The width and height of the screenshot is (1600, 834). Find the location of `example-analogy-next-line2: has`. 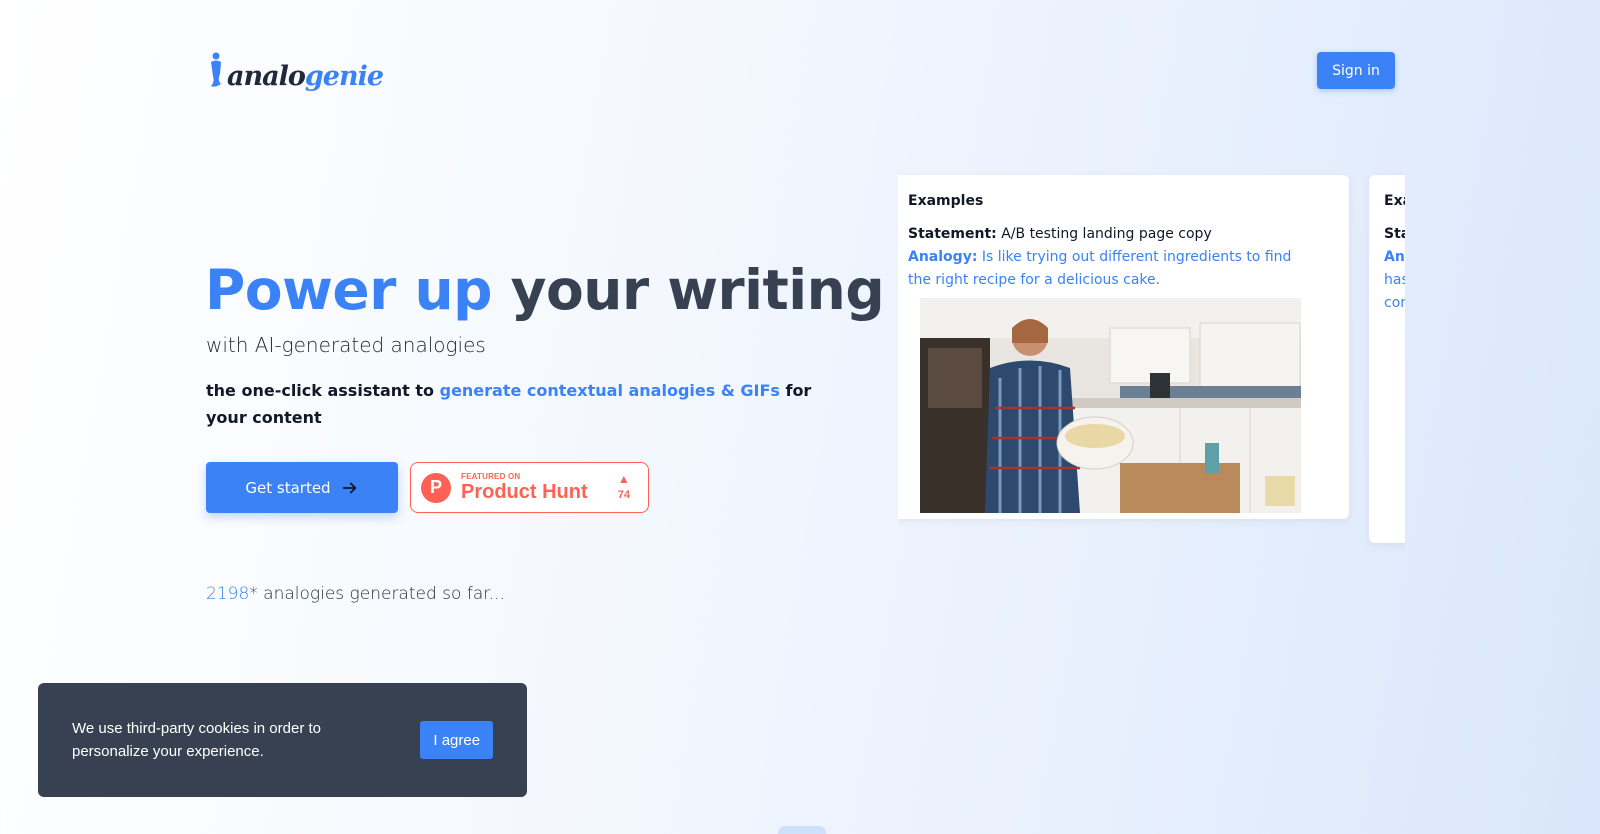

example-analogy-next-line2: has is located at coordinates (1394, 280).